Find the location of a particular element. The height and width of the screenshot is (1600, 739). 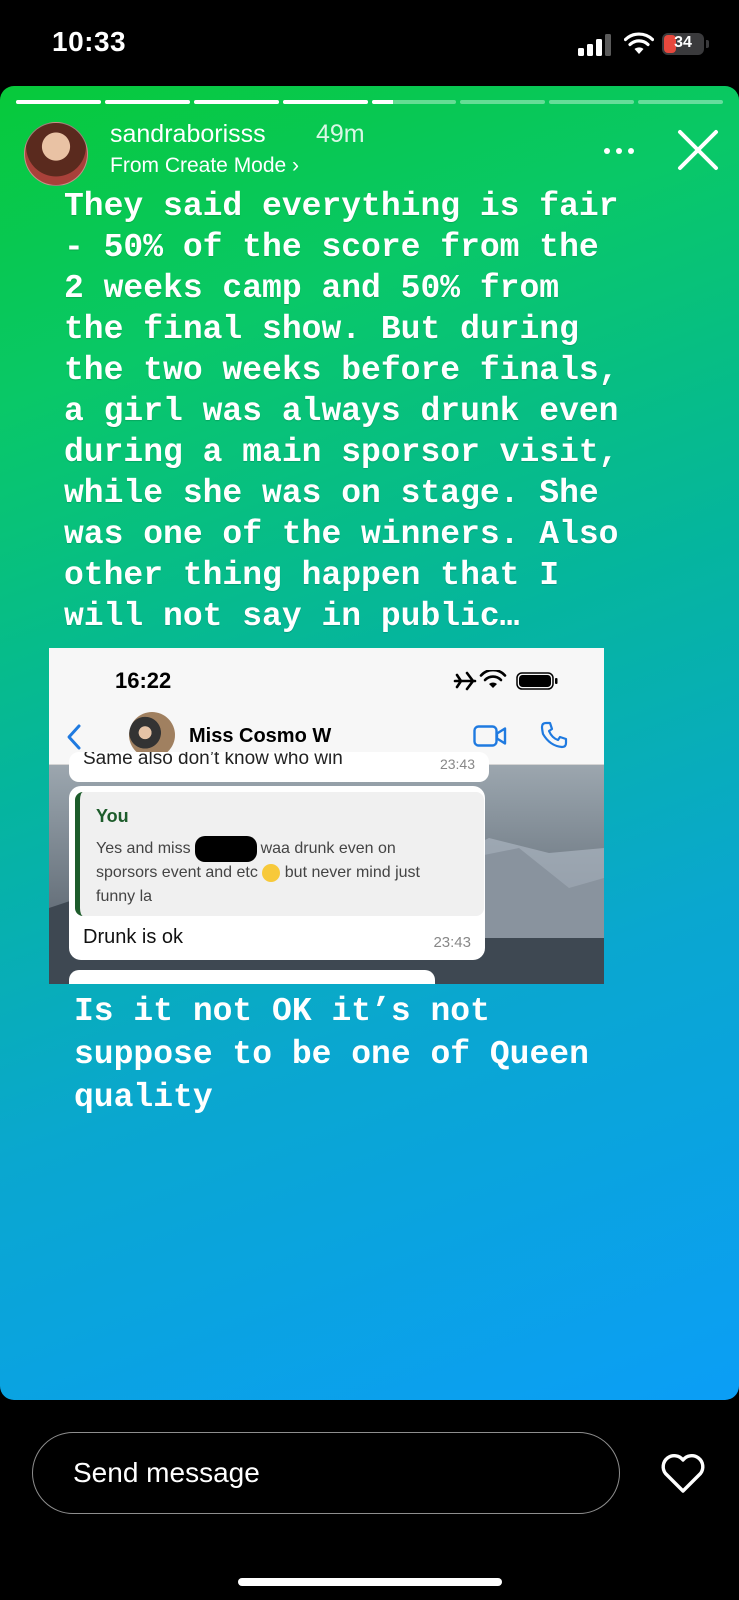

video-call-icon is located at coordinates (490, 736).